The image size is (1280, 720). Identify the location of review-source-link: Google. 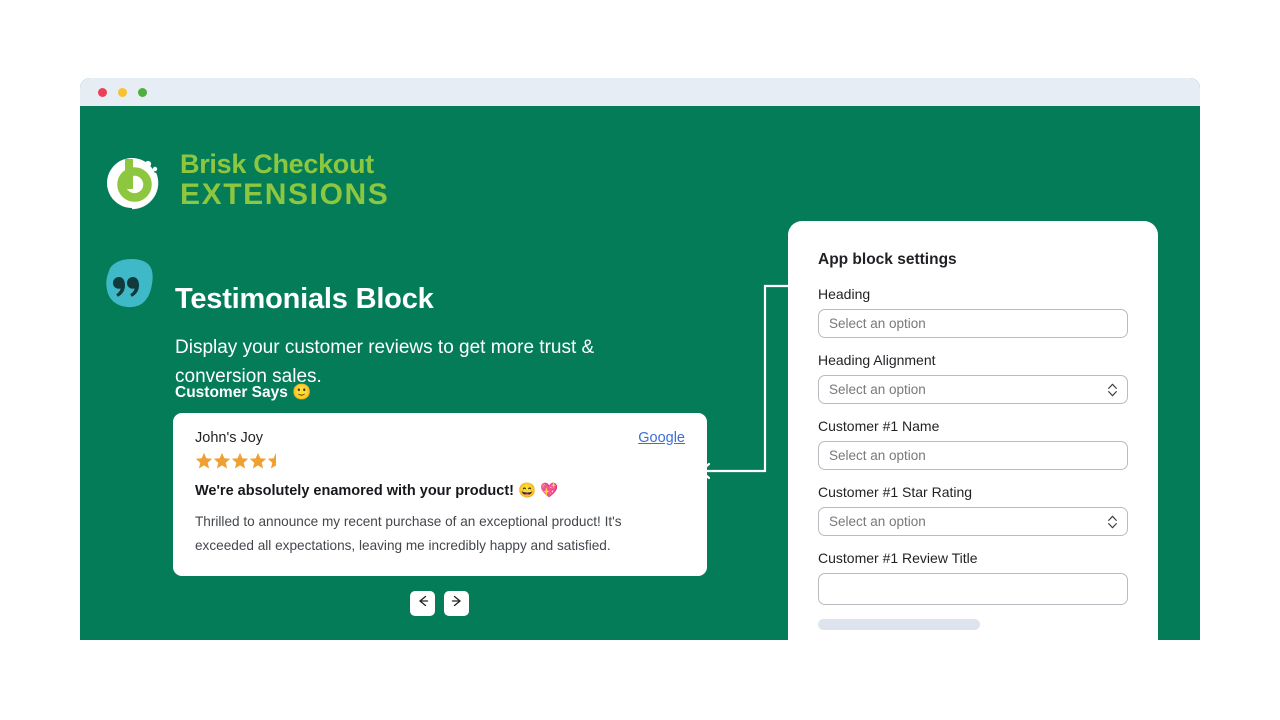
(661, 438).